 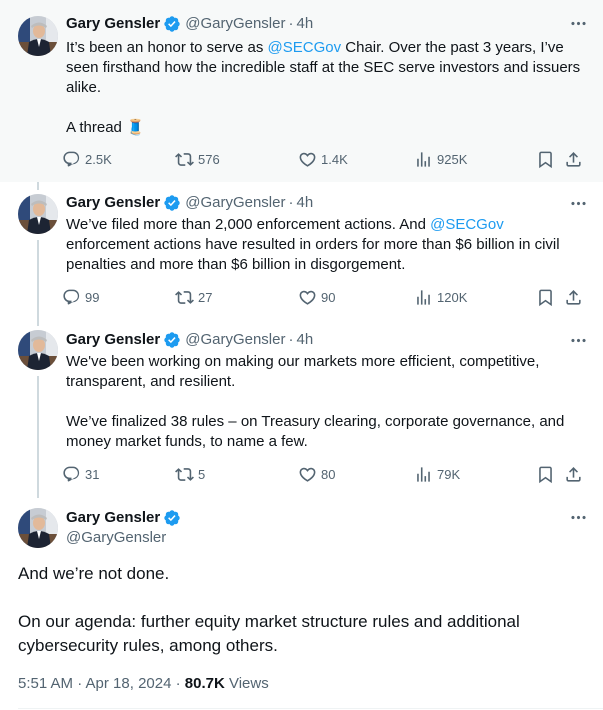 I want to click on tweet-header: Gary Gensler @GaryGensler, so click(x=125, y=528).